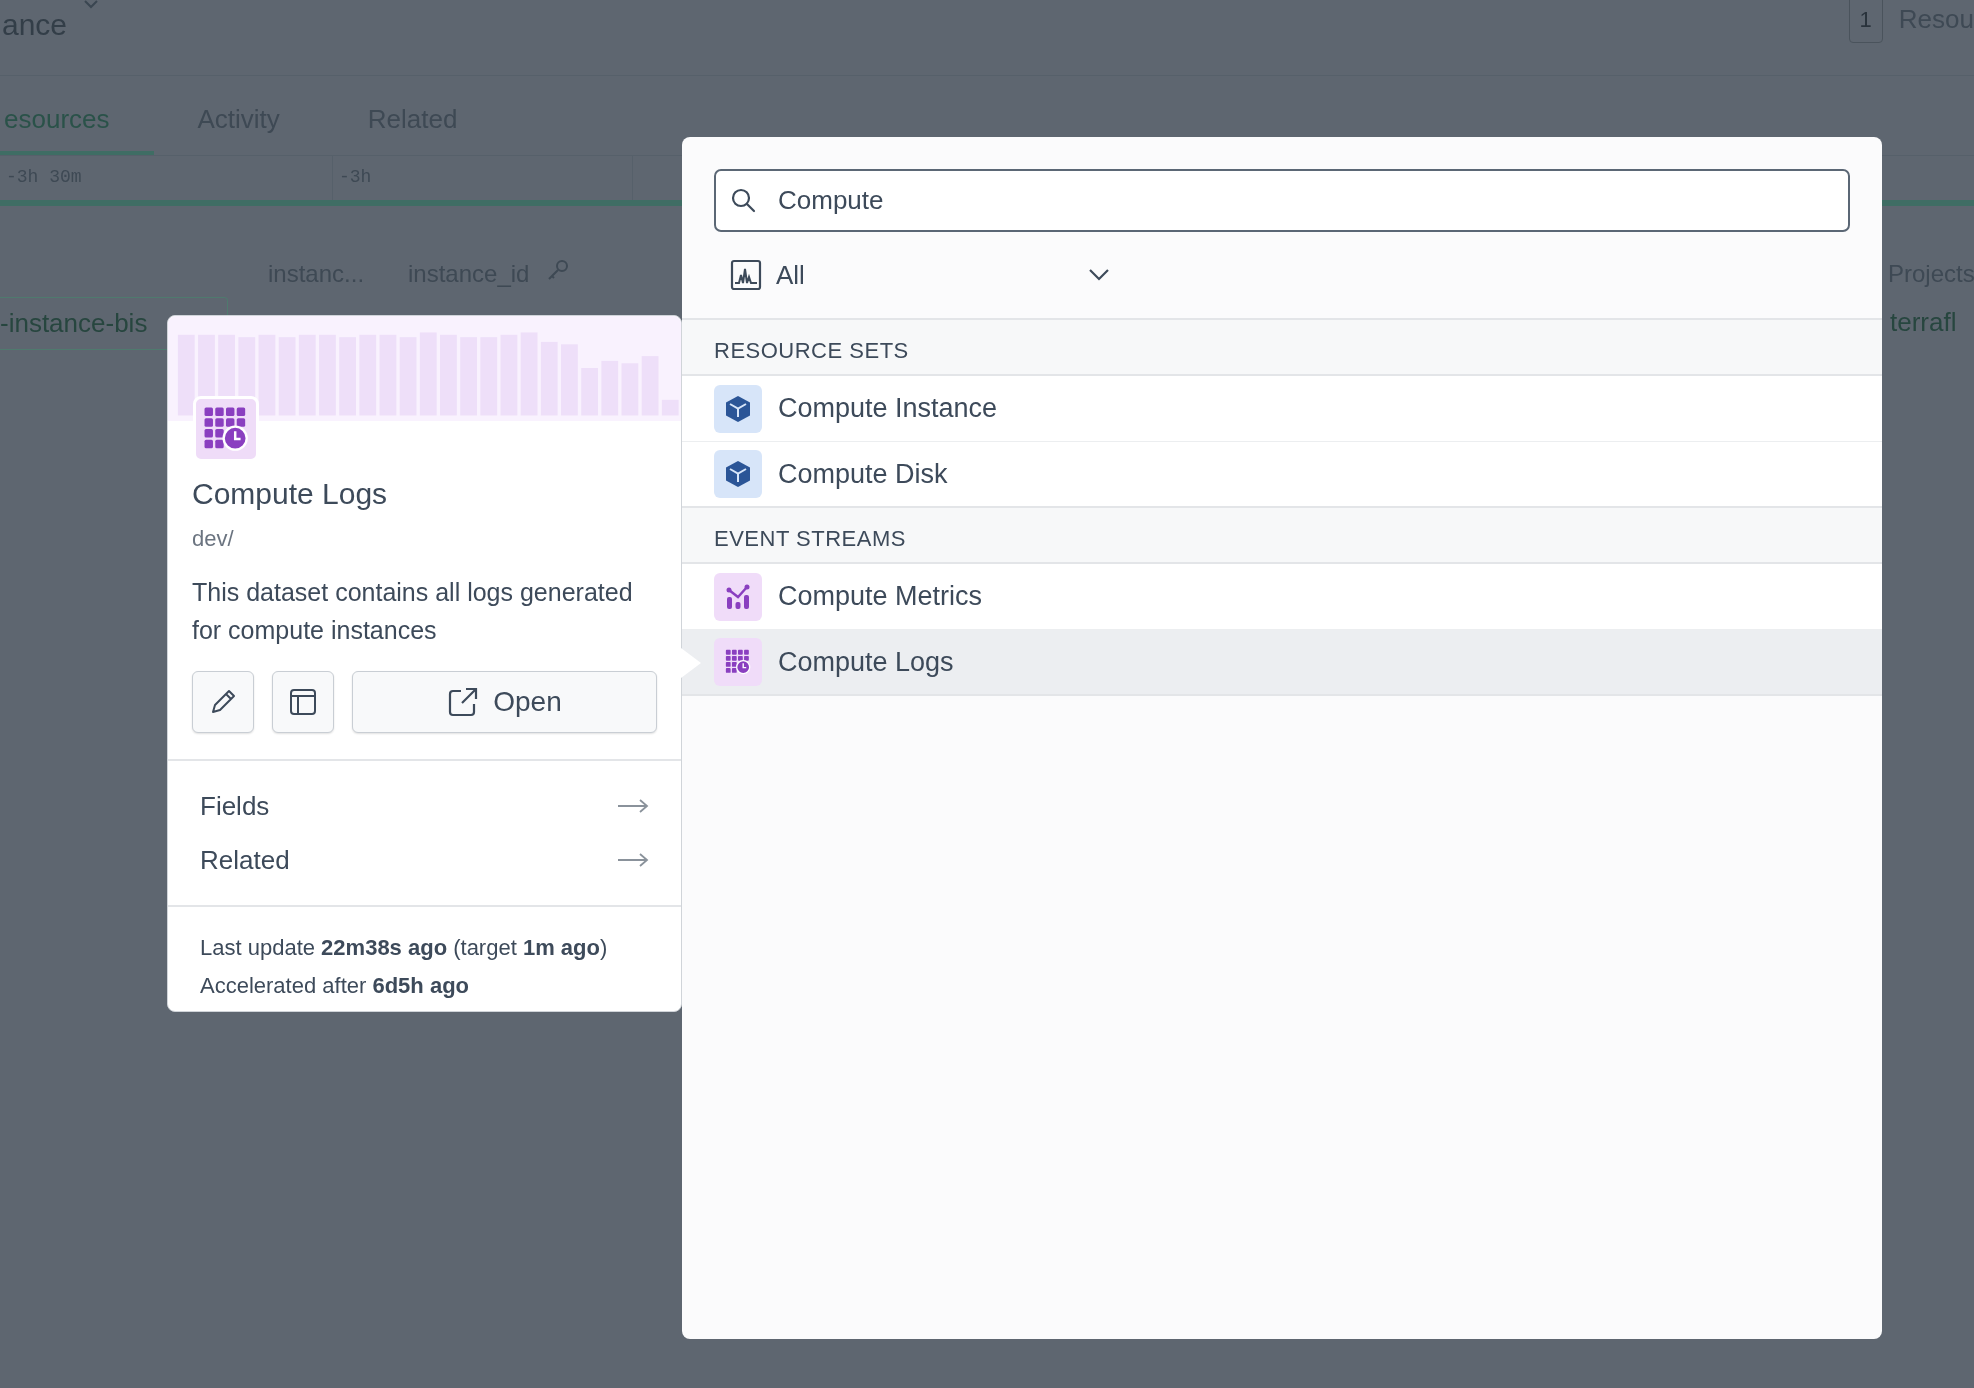  I want to click on chart-icon, so click(746, 275).